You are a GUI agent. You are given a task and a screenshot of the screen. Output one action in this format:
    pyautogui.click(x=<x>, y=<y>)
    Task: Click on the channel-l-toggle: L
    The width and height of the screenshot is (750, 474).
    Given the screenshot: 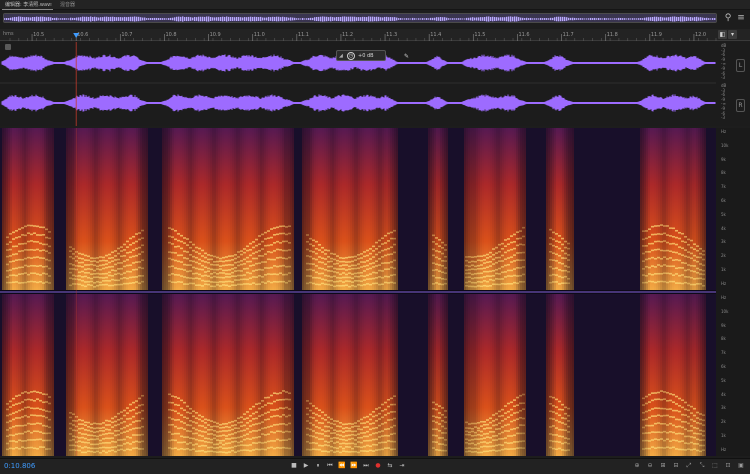 What is the action you would take?
    pyautogui.click(x=740, y=65)
    